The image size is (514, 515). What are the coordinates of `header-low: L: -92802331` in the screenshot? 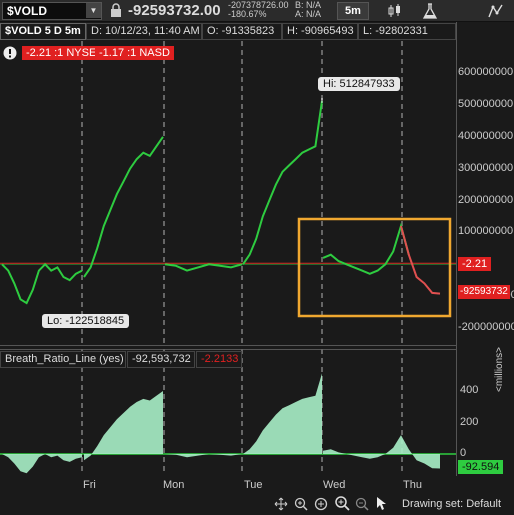 It's located at (407, 31).